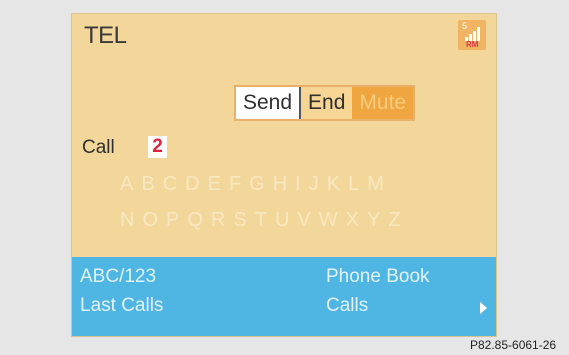  Describe the element at coordinates (157, 147) in the screenshot. I see `call-number-input: 2` at that location.